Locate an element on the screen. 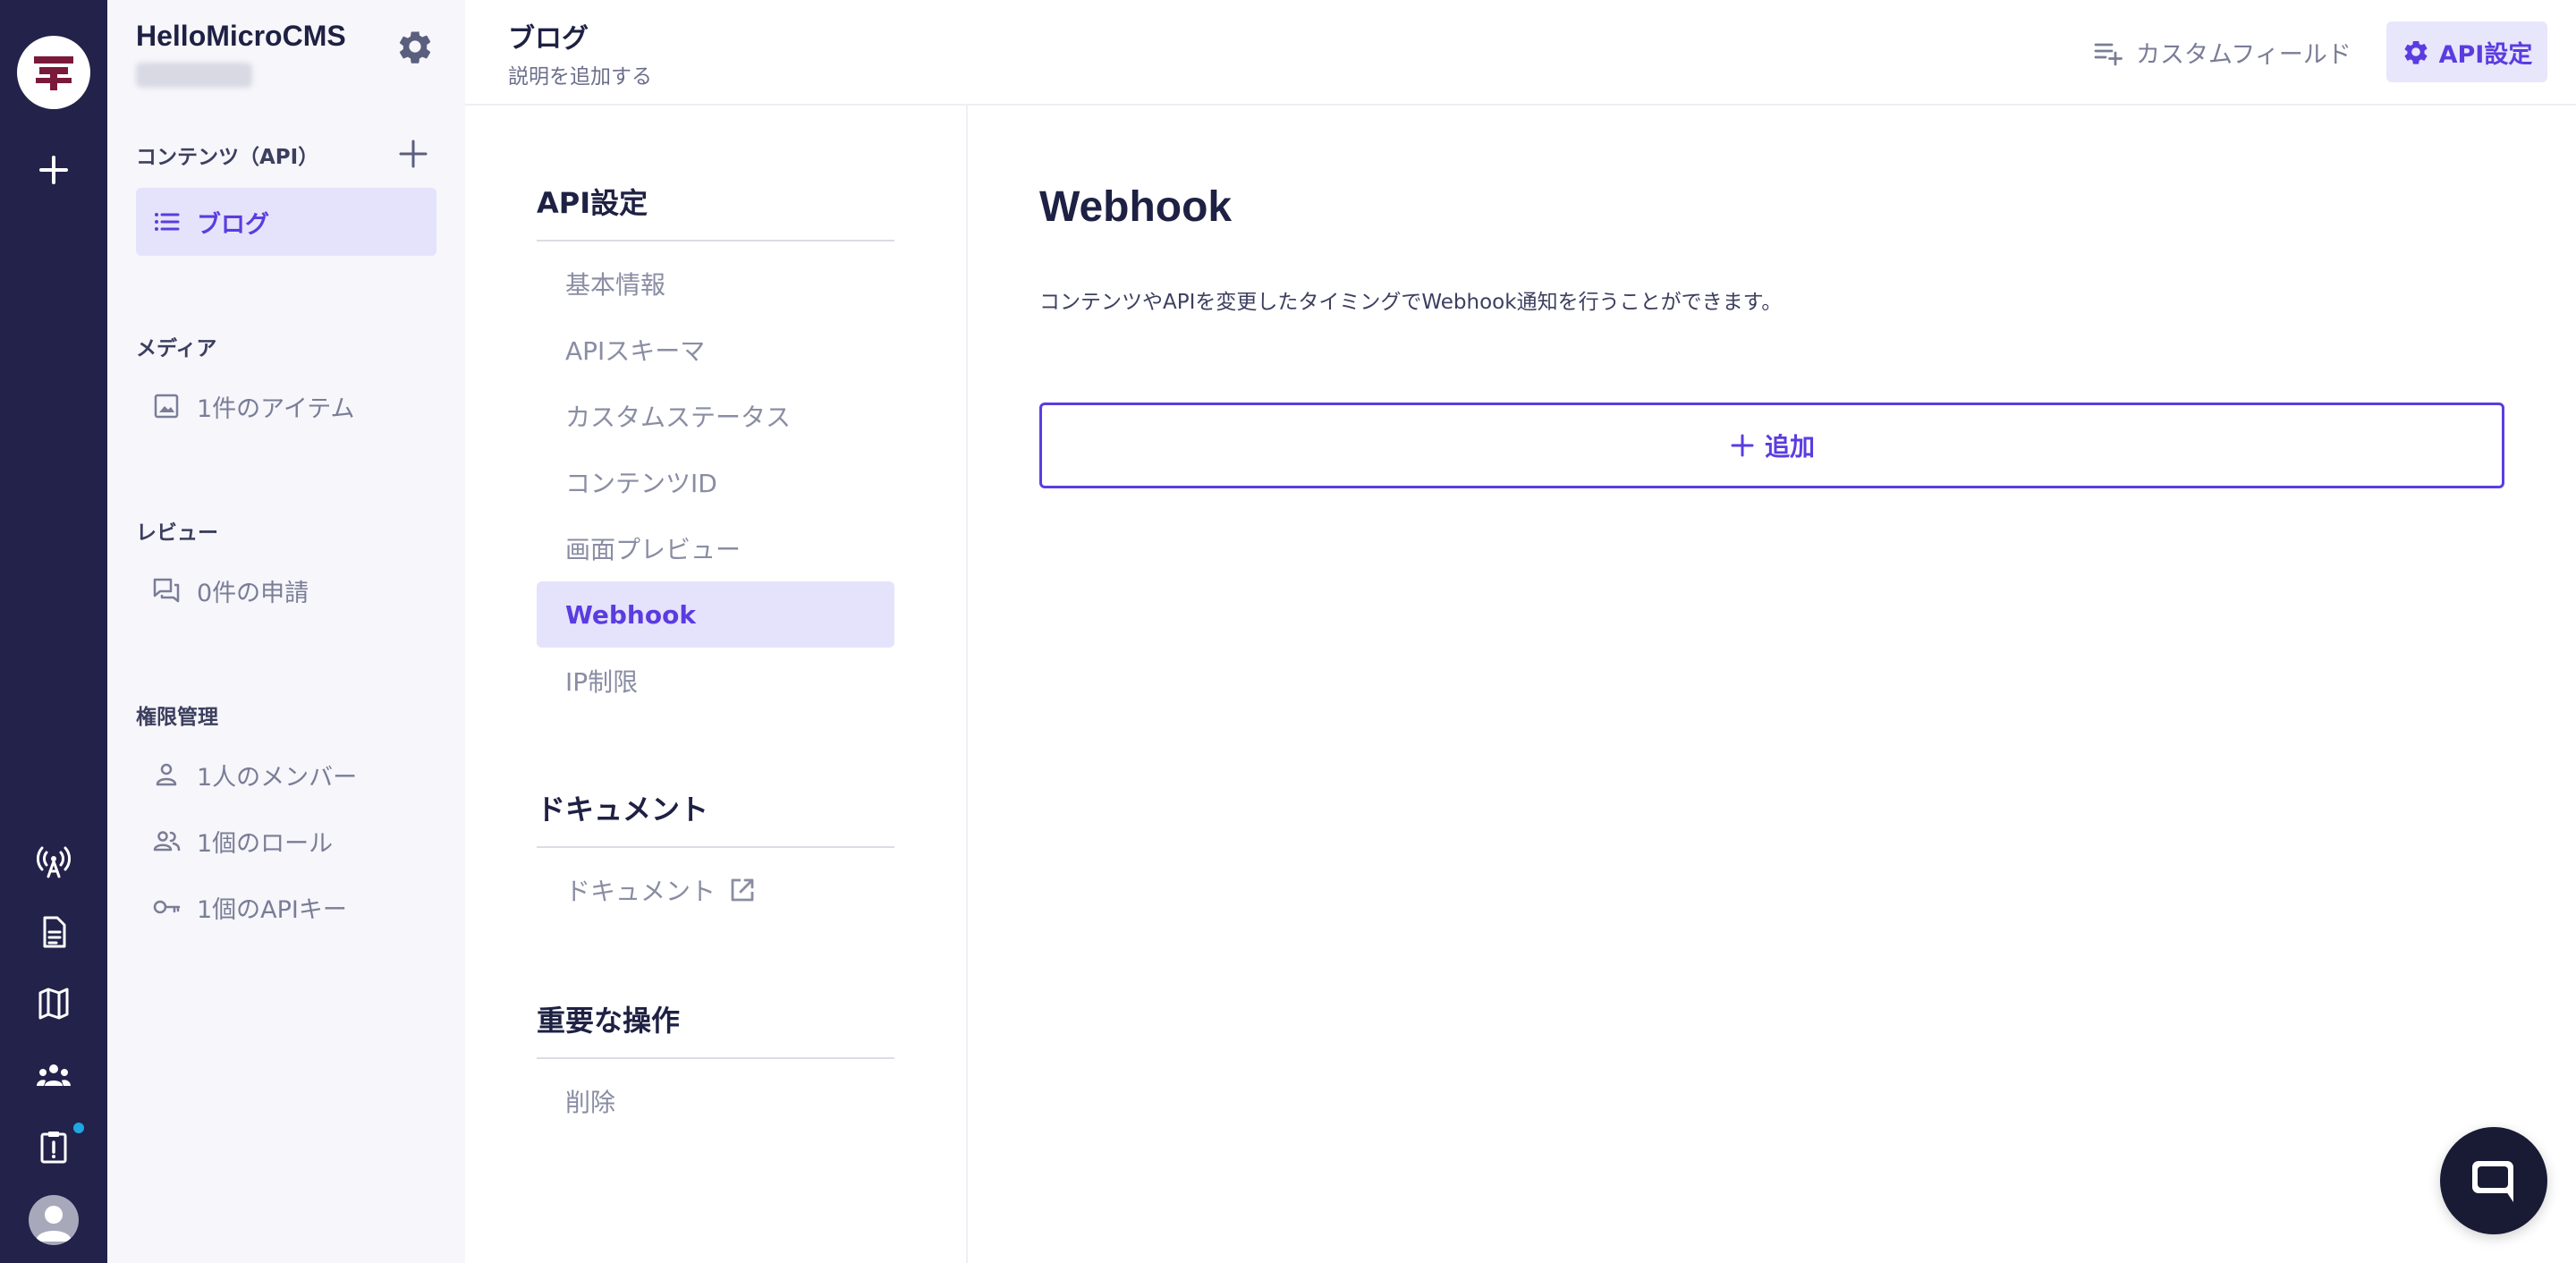 The width and height of the screenshot is (2576, 1263). antenna-icon is located at coordinates (54, 862).